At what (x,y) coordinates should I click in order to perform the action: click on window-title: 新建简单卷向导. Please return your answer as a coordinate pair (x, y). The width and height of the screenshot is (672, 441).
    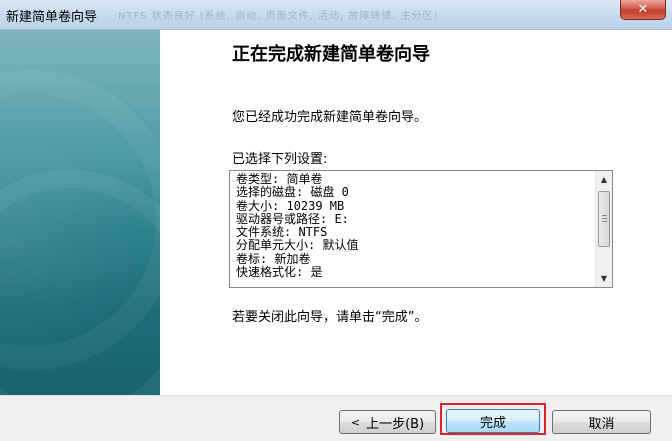
    Looking at the image, I should click on (52, 17).